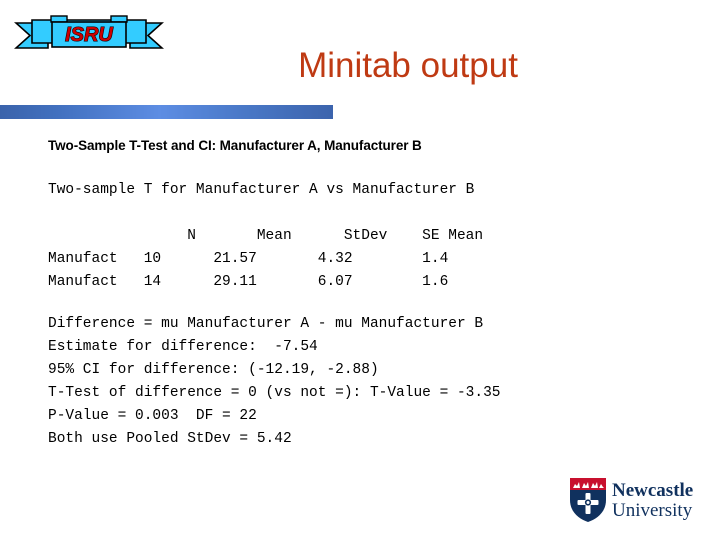  I want to click on university-crest-icon: Newcastle University, so click(631, 500).